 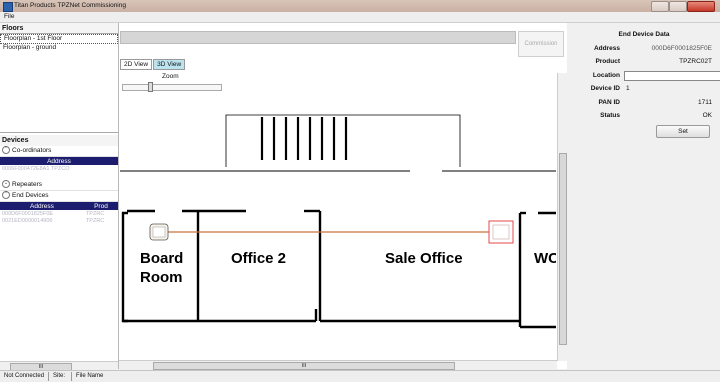 I want to click on vertical-scrollbar, so click(x=562, y=217).